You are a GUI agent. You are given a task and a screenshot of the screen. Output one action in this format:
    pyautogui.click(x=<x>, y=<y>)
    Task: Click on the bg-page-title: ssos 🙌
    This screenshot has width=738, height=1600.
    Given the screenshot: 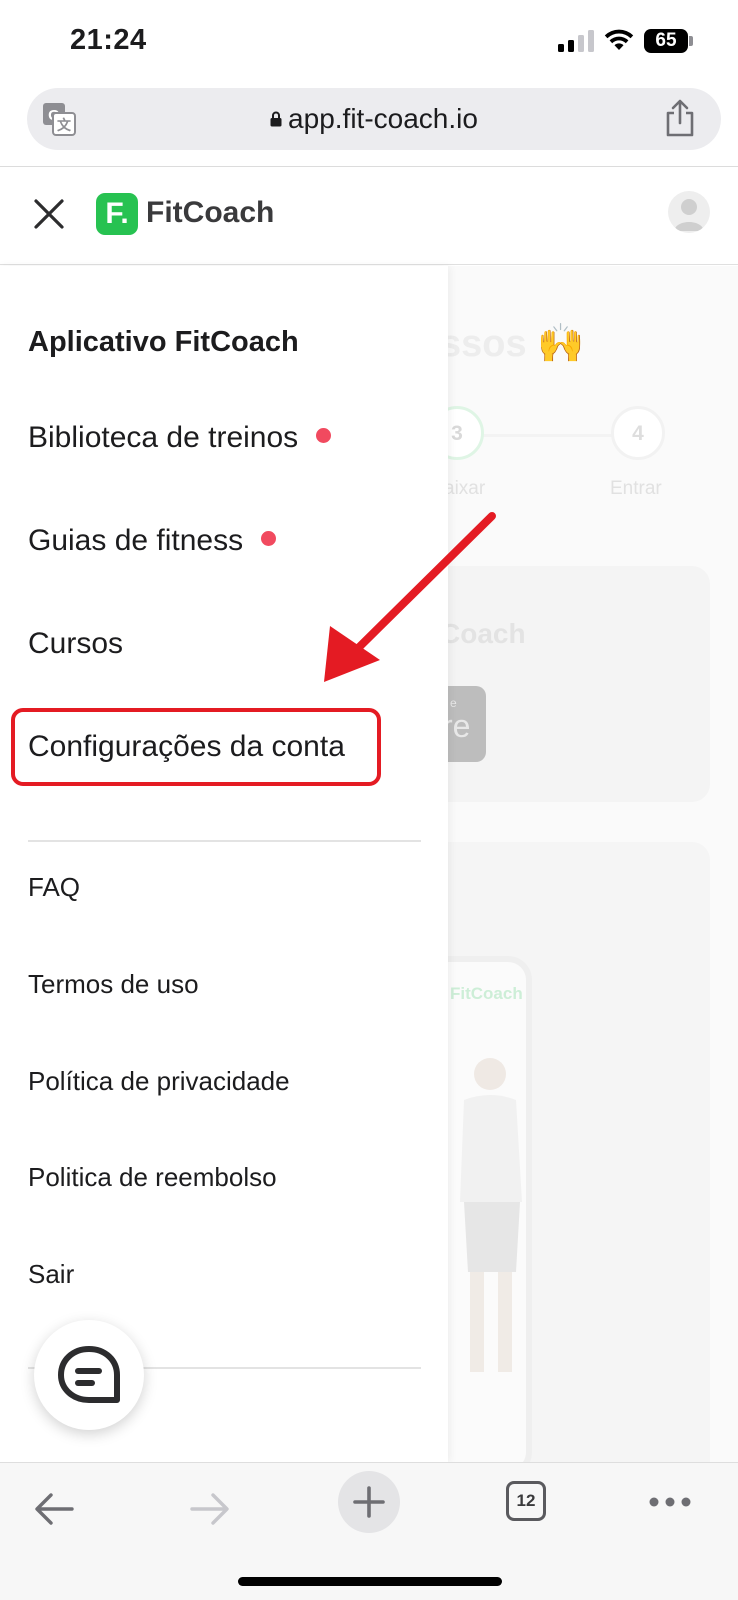 What is the action you would take?
    pyautogui.click(x=512, y=344)
    